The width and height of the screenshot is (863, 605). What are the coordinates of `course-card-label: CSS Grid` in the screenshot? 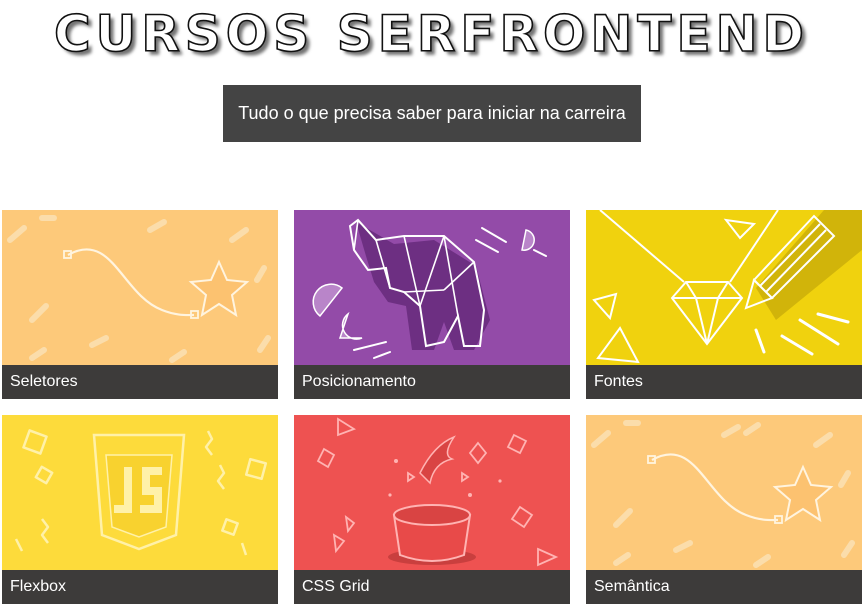 It's located at (432, 587).